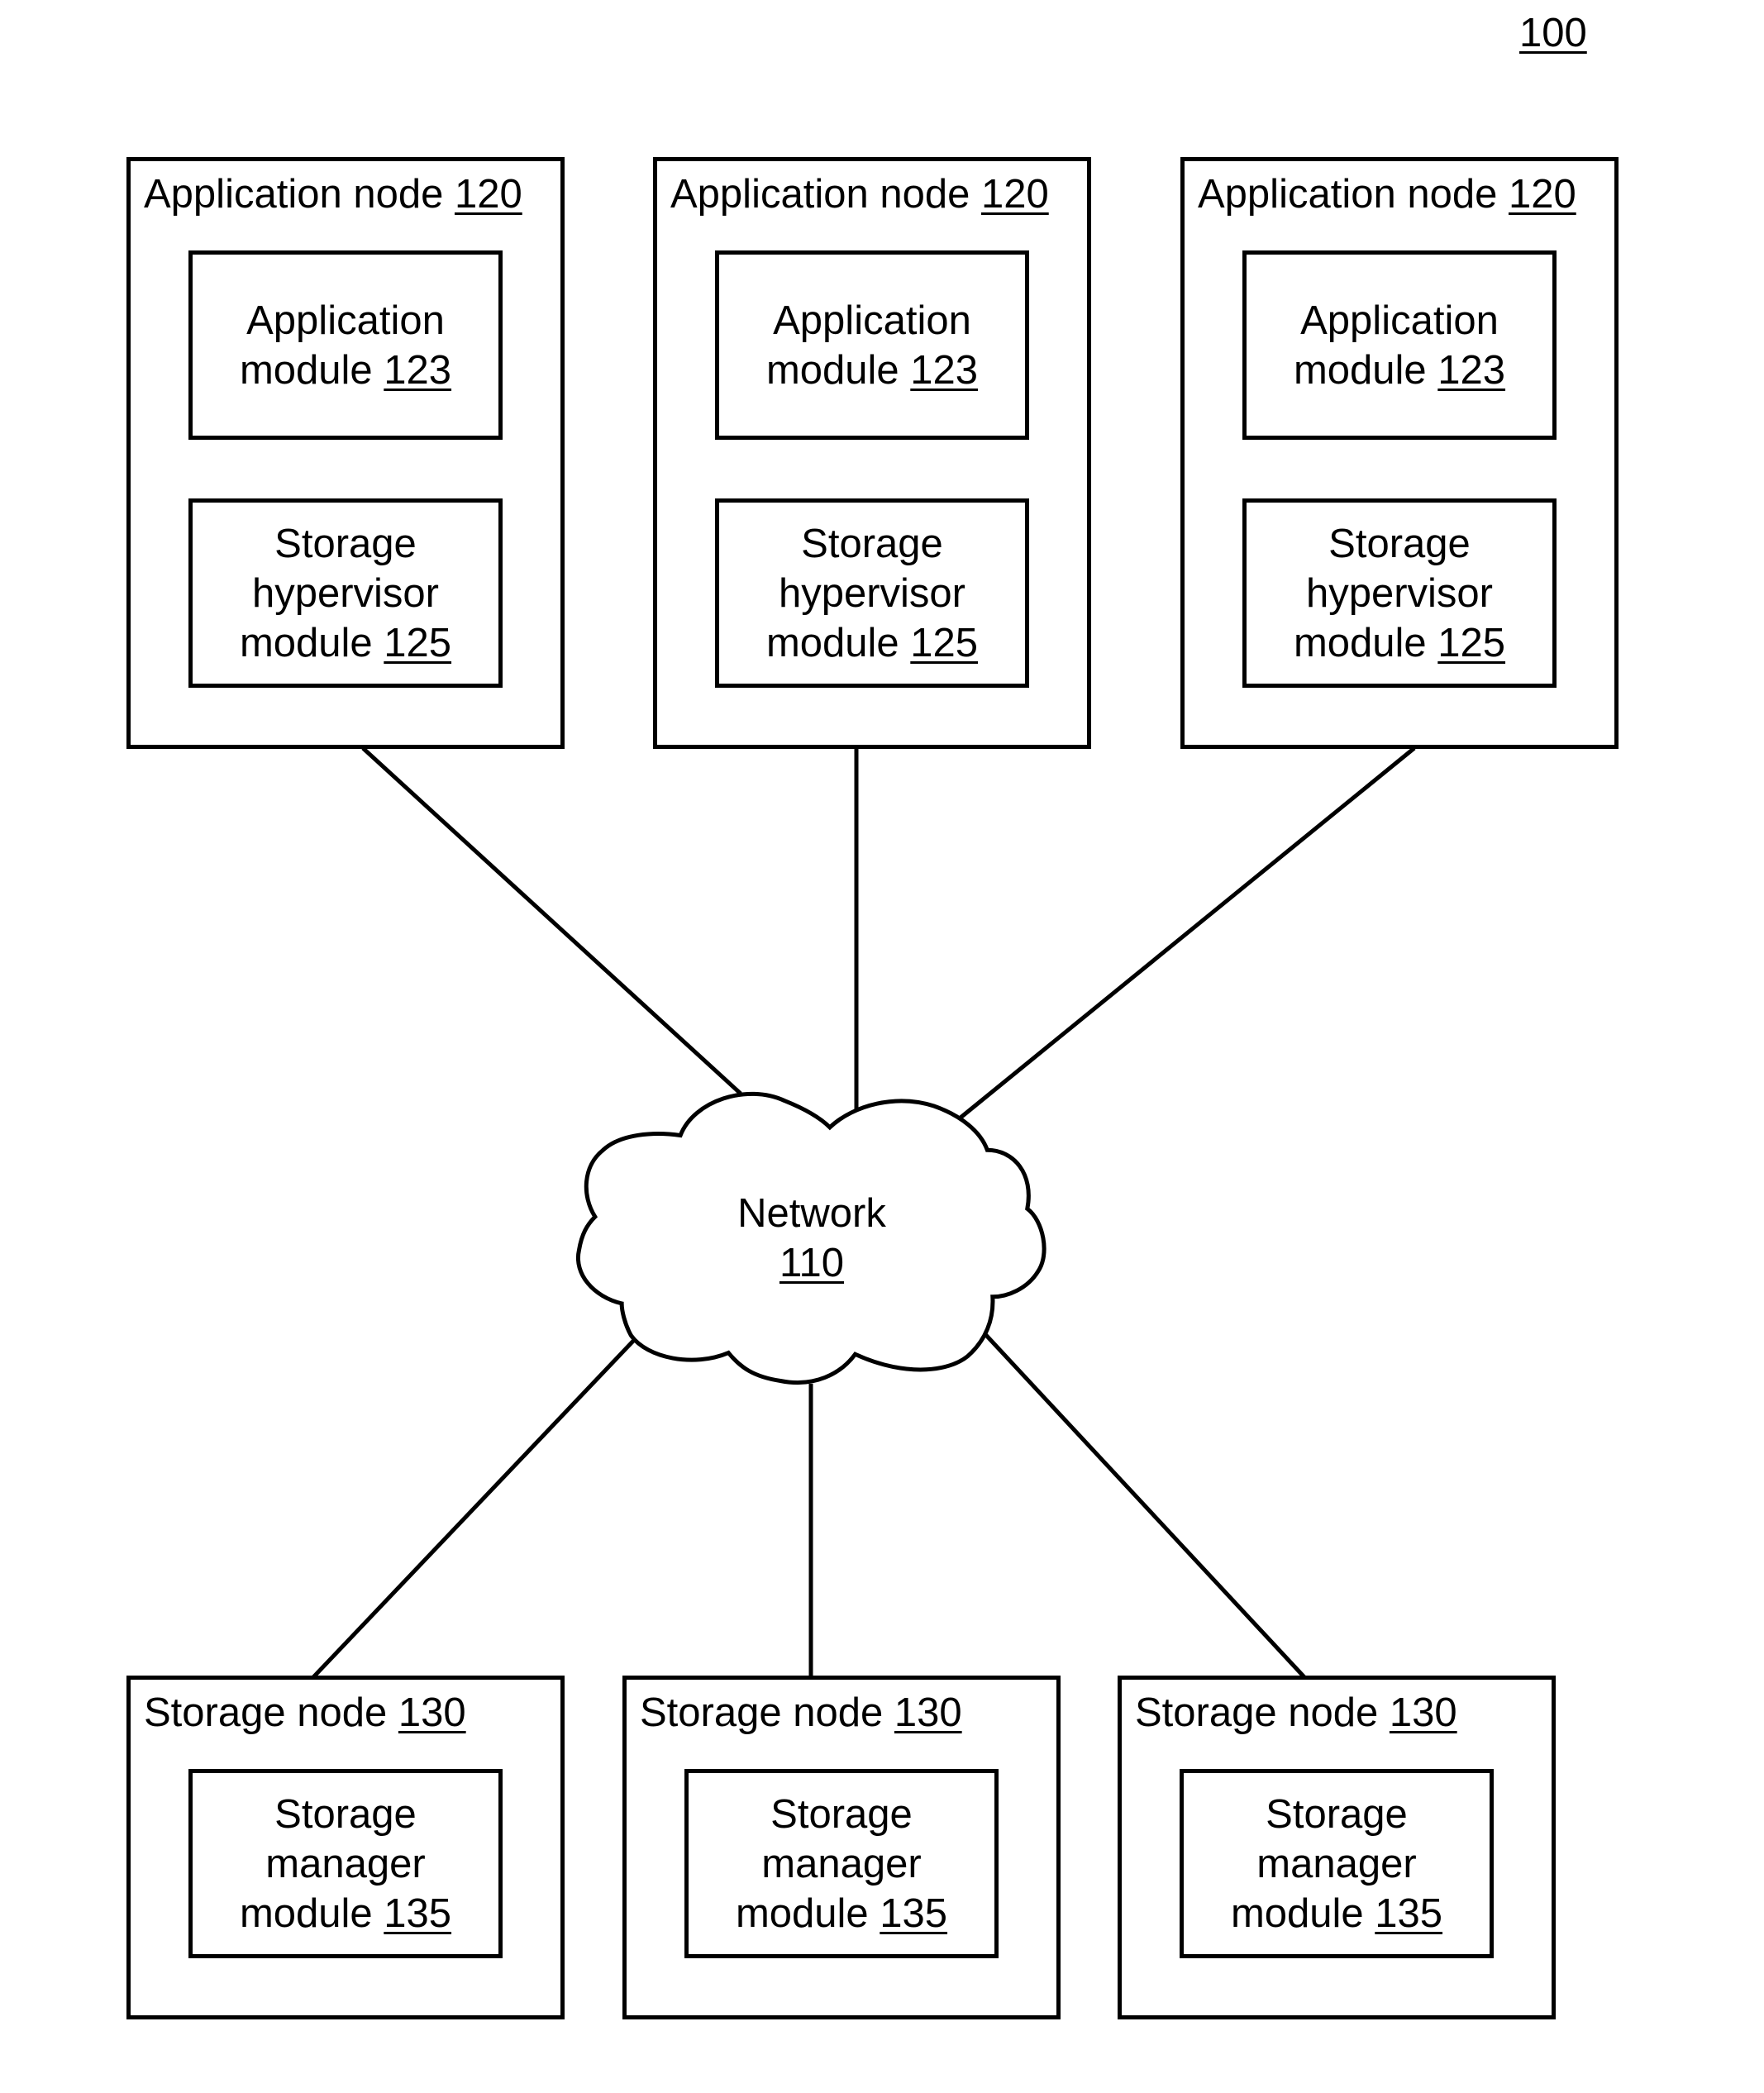 This screenshot has width=1764, height=2093. Describe the element at coordinates (811, 1238) in the screenshot. I see `network-label: Network 110` at that location.